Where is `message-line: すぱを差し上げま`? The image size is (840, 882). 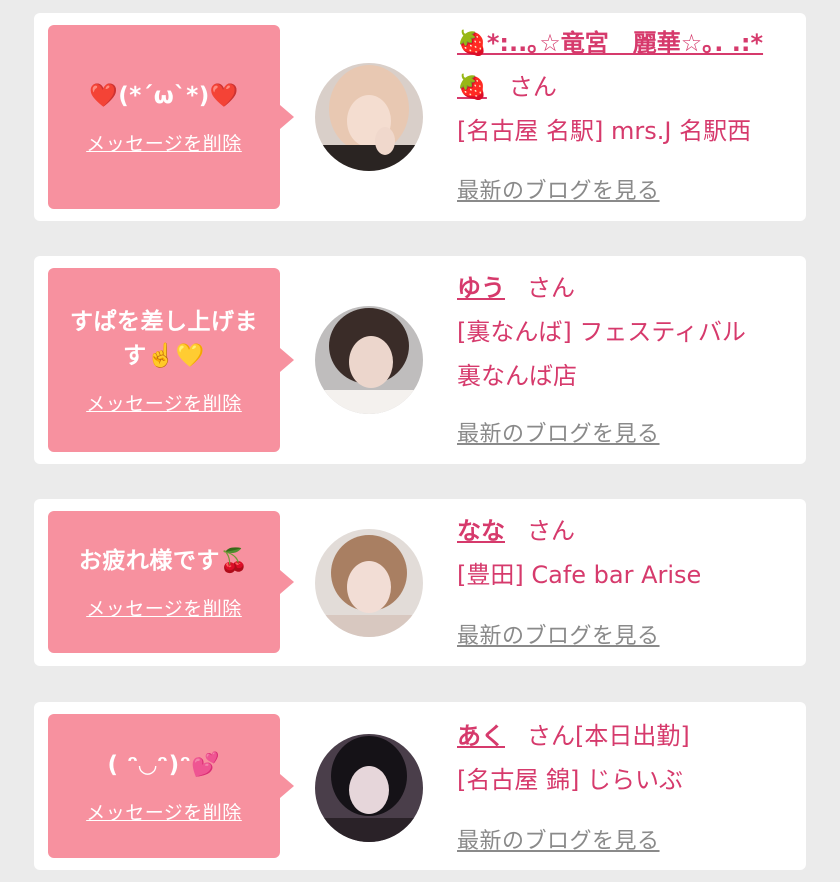
message-line: すぱを差し上げま is located at coordinates (164, 321).